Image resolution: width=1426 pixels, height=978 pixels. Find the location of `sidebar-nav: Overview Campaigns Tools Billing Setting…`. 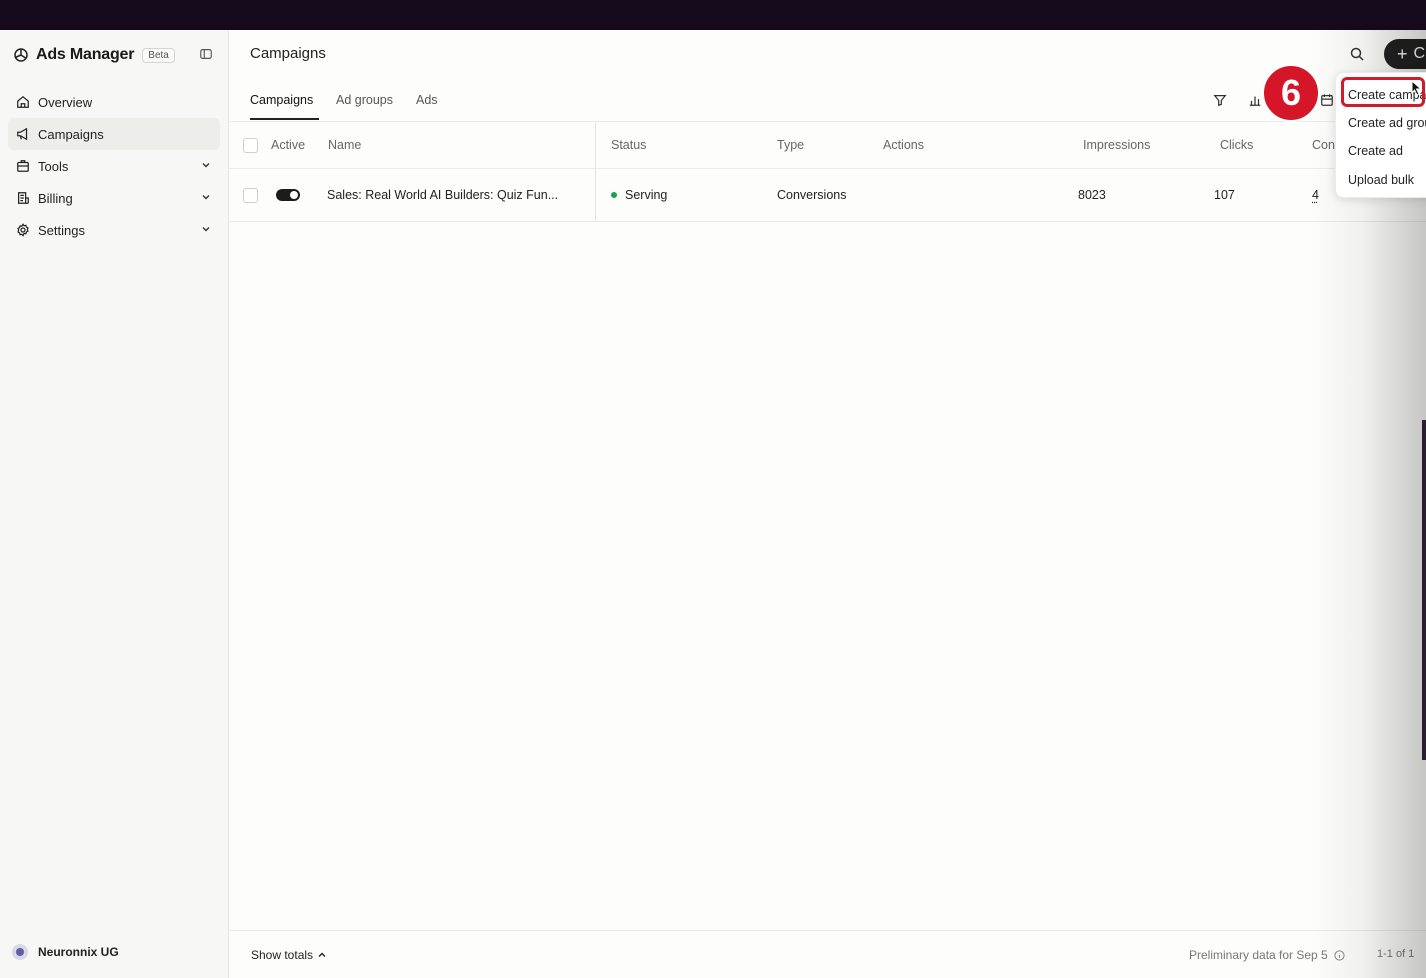

sidebar-nav: Overview Campaigns Tools Billing Setting… is located at coordinates (114, 166).